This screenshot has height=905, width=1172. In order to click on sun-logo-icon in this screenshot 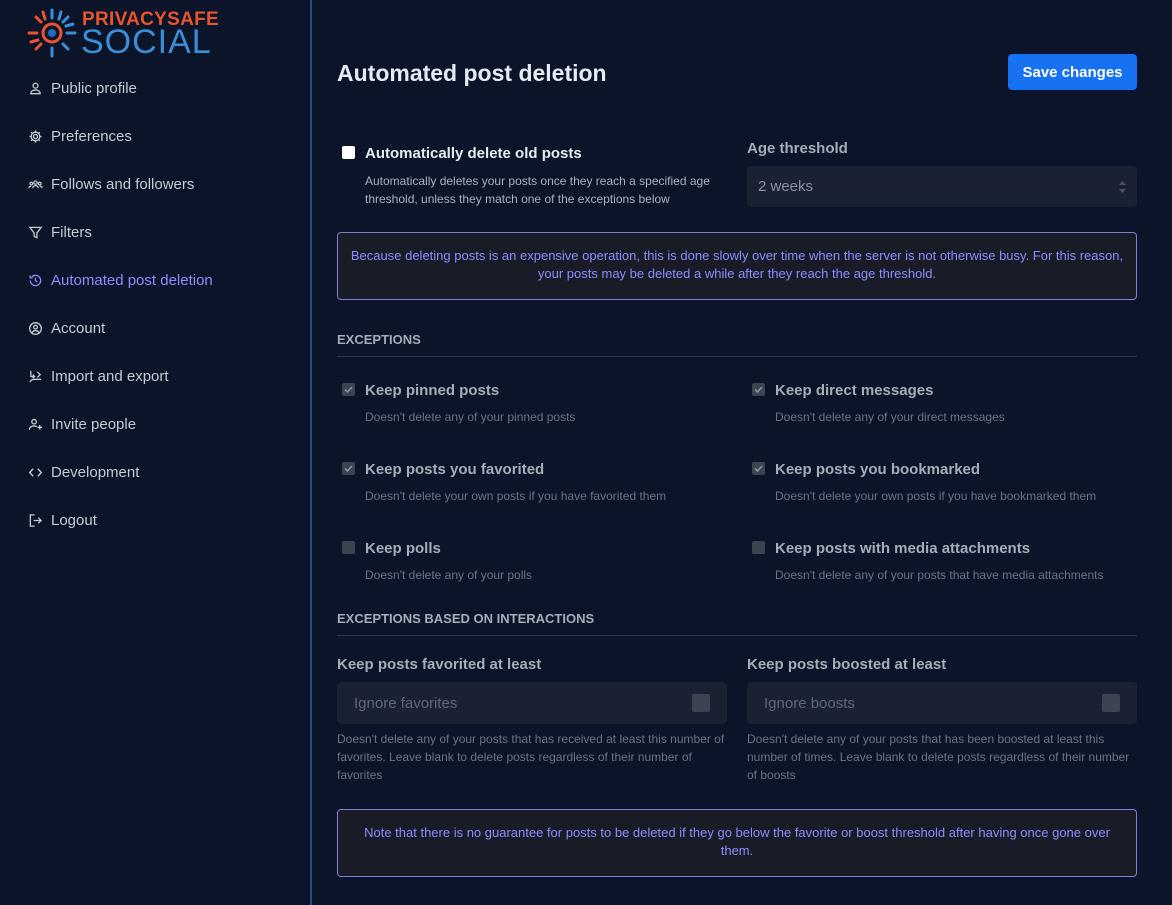, I will do `click(52, 33)`.